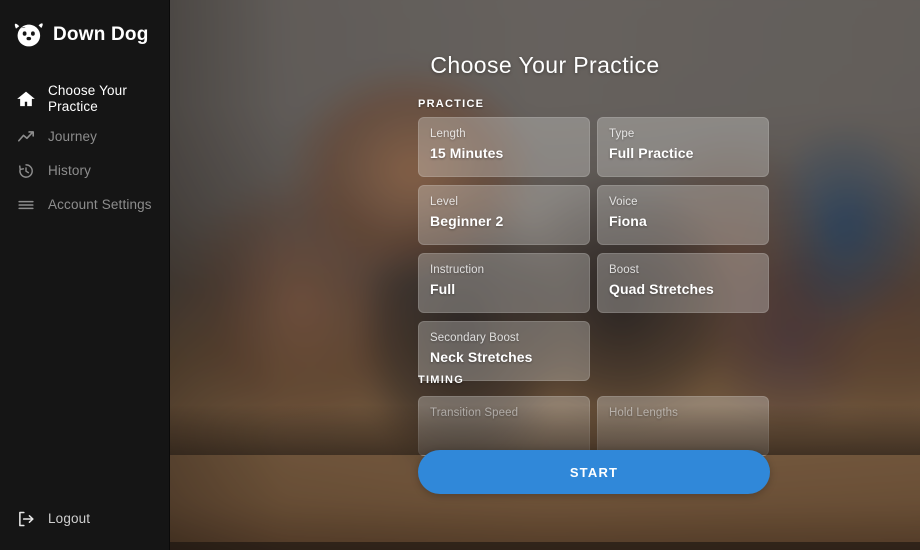 This screenshot has width=920, height=550. Describe the element at coordinates (87, 98) in the screenshot. I see `sidebar-item-label: Choose Your Practice` at that location.